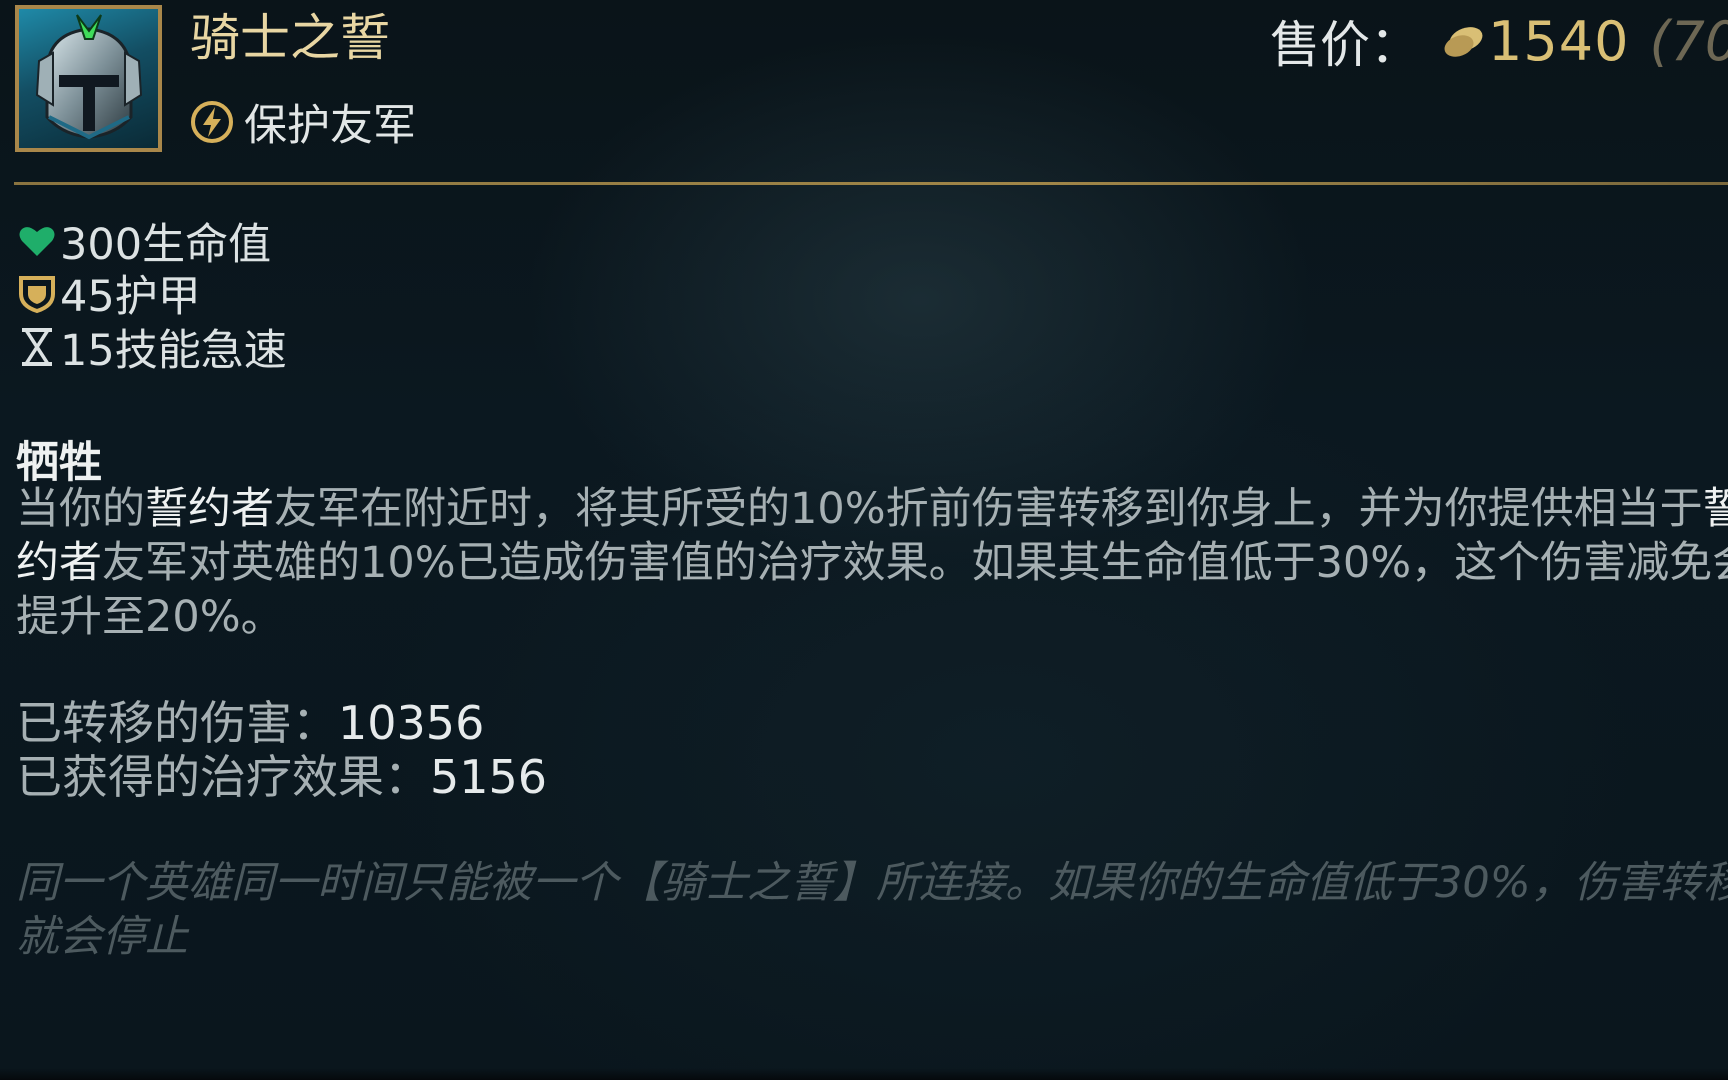 This screenshot has width=1728, height=1080. Describe the element at coordinates (37, 295) in the screenshot. I see `shield-icon` at that location.